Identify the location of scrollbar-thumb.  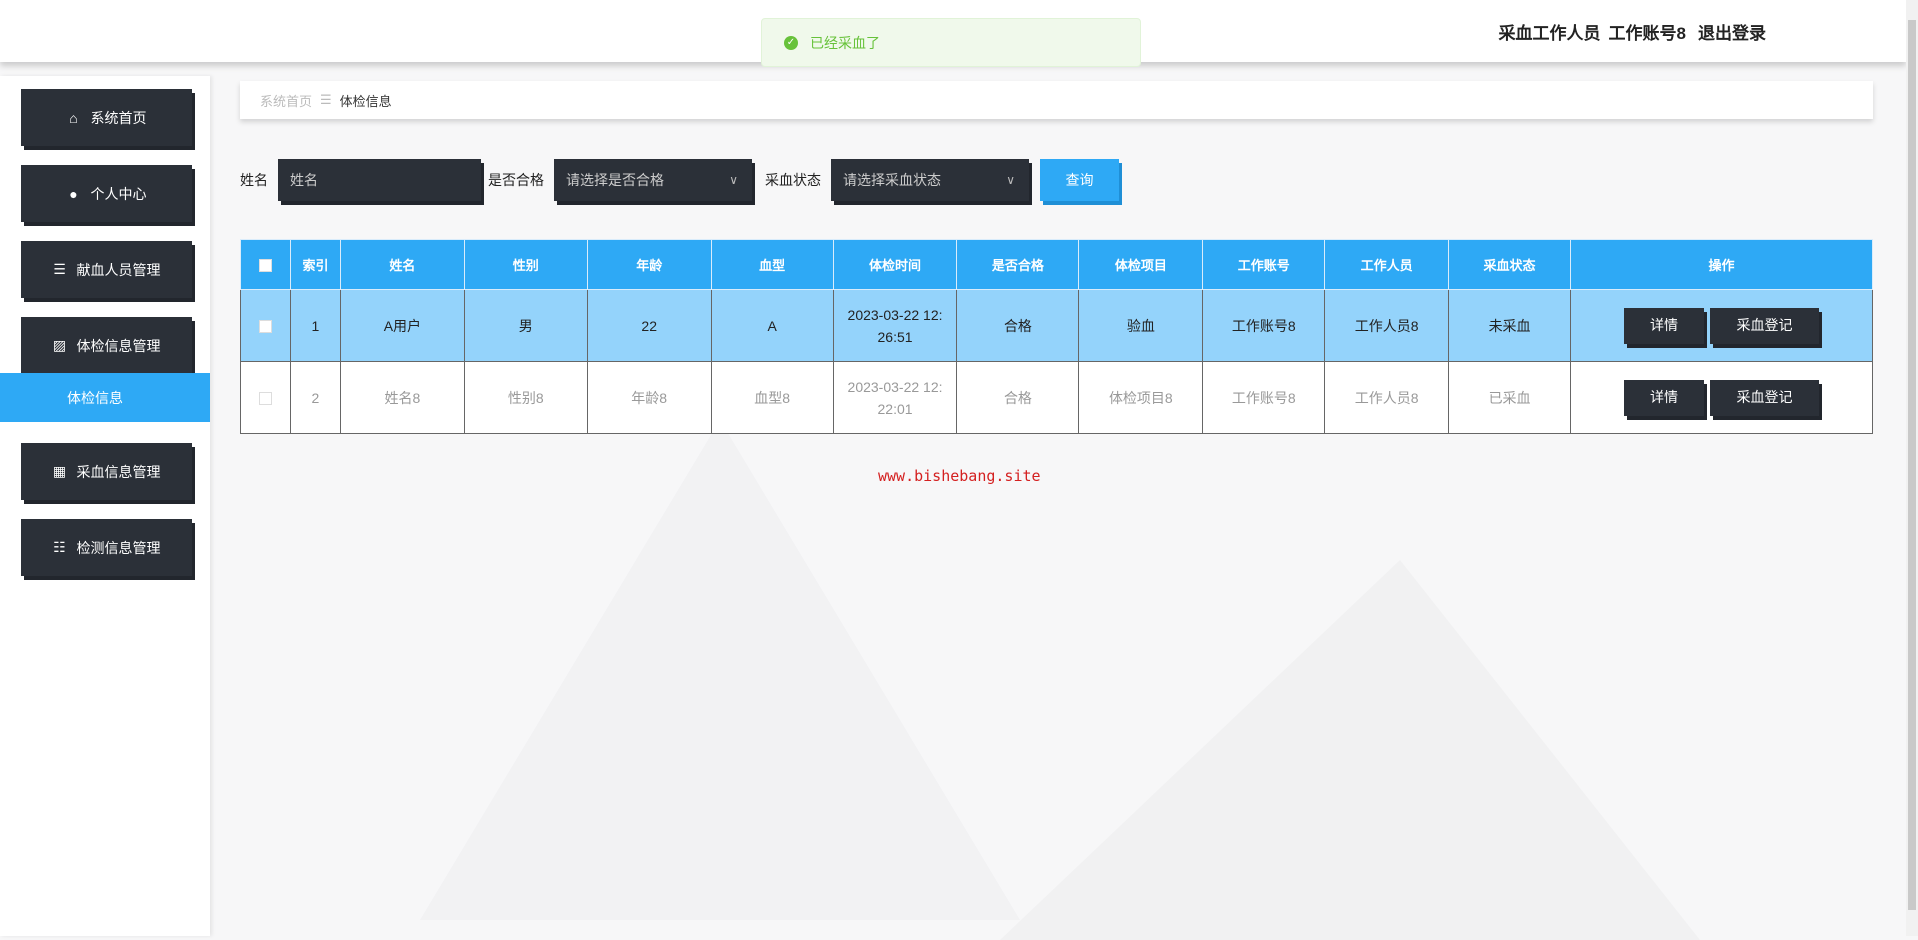
(1912, 465).